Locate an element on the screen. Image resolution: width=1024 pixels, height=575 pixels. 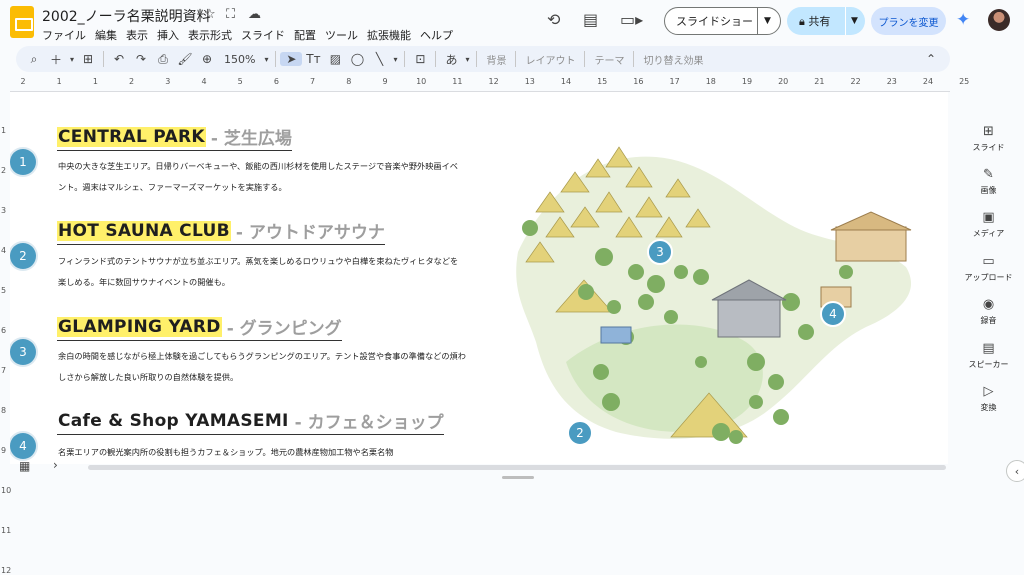
theme-button: テーマ is located at coordinates (609, 59).